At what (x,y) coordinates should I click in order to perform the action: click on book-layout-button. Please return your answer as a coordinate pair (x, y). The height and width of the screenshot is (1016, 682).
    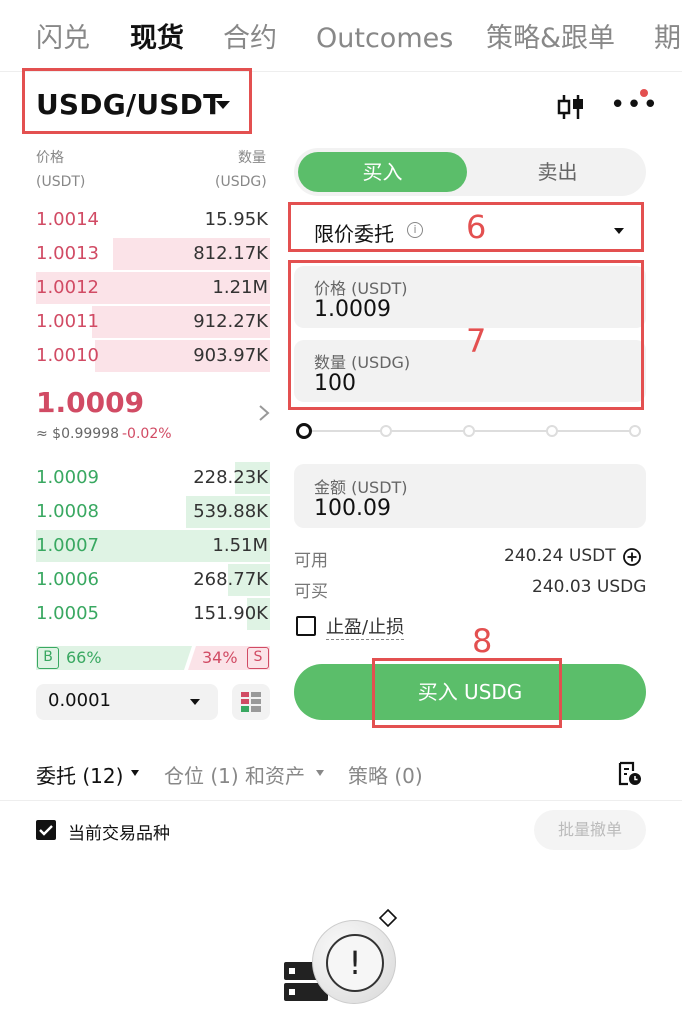
    Looking at the image, I should click on (251, 702).